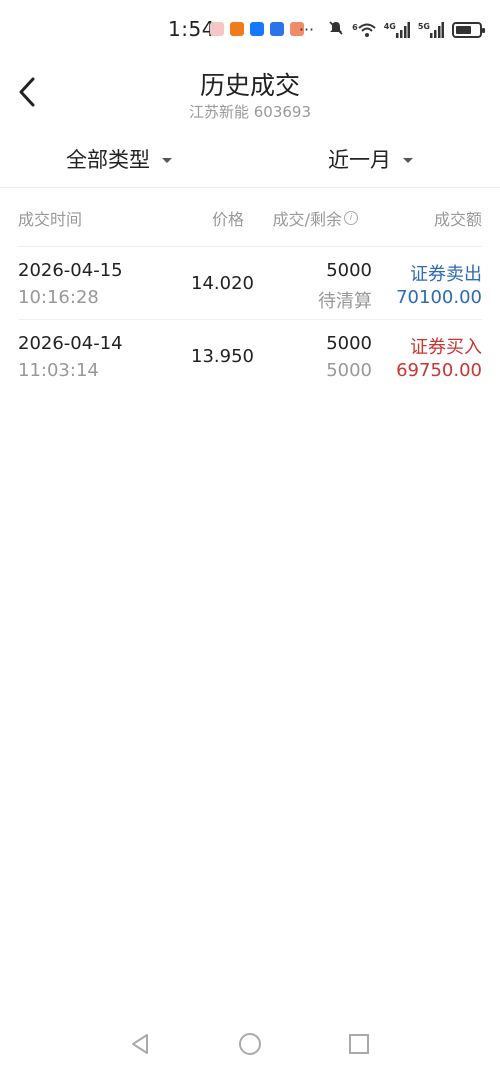 The width and height of the screenshot is (500, 1076). Describe the element at coordinates (70, 270) in the screenshot. I see `trade-date: 2026-04-15` at that location.